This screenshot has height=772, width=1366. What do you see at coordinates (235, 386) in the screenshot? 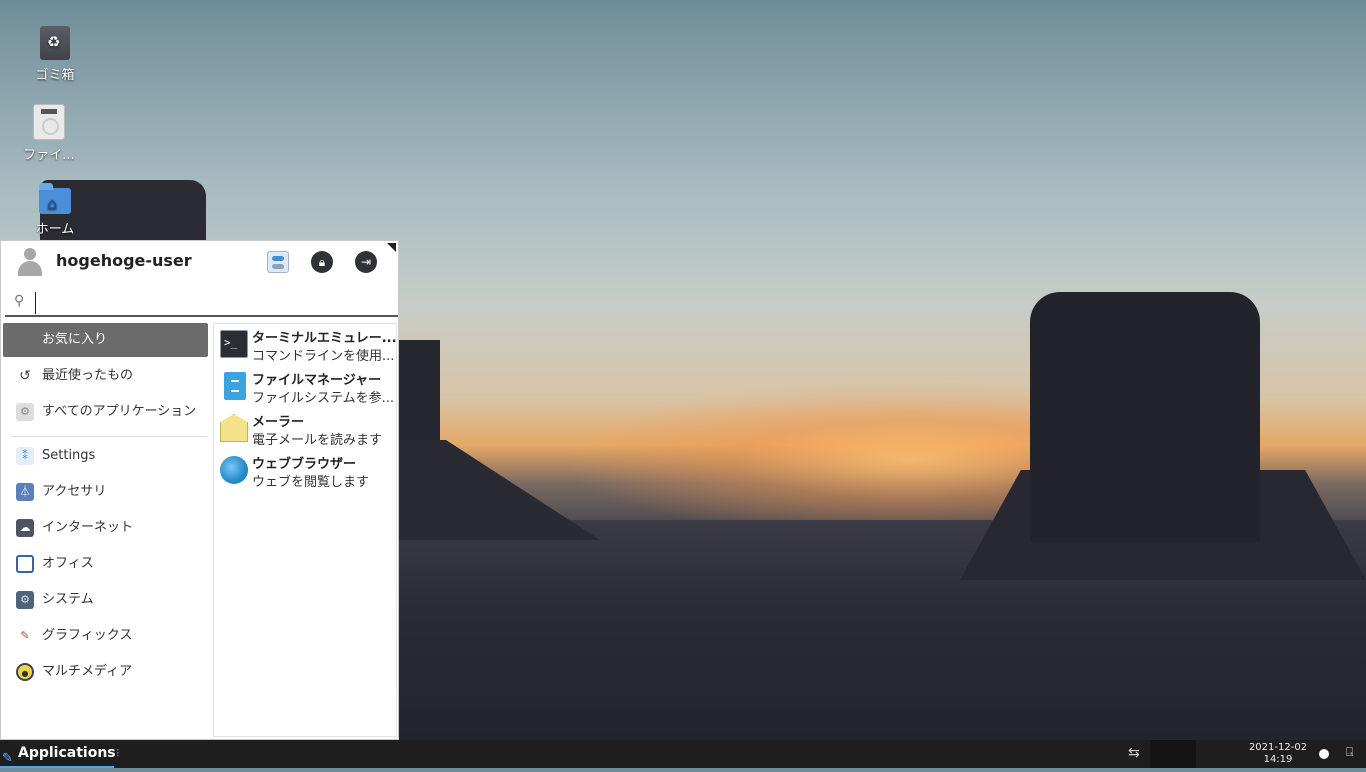
I see `file-manager-icon` at bounding box center [235, 386].